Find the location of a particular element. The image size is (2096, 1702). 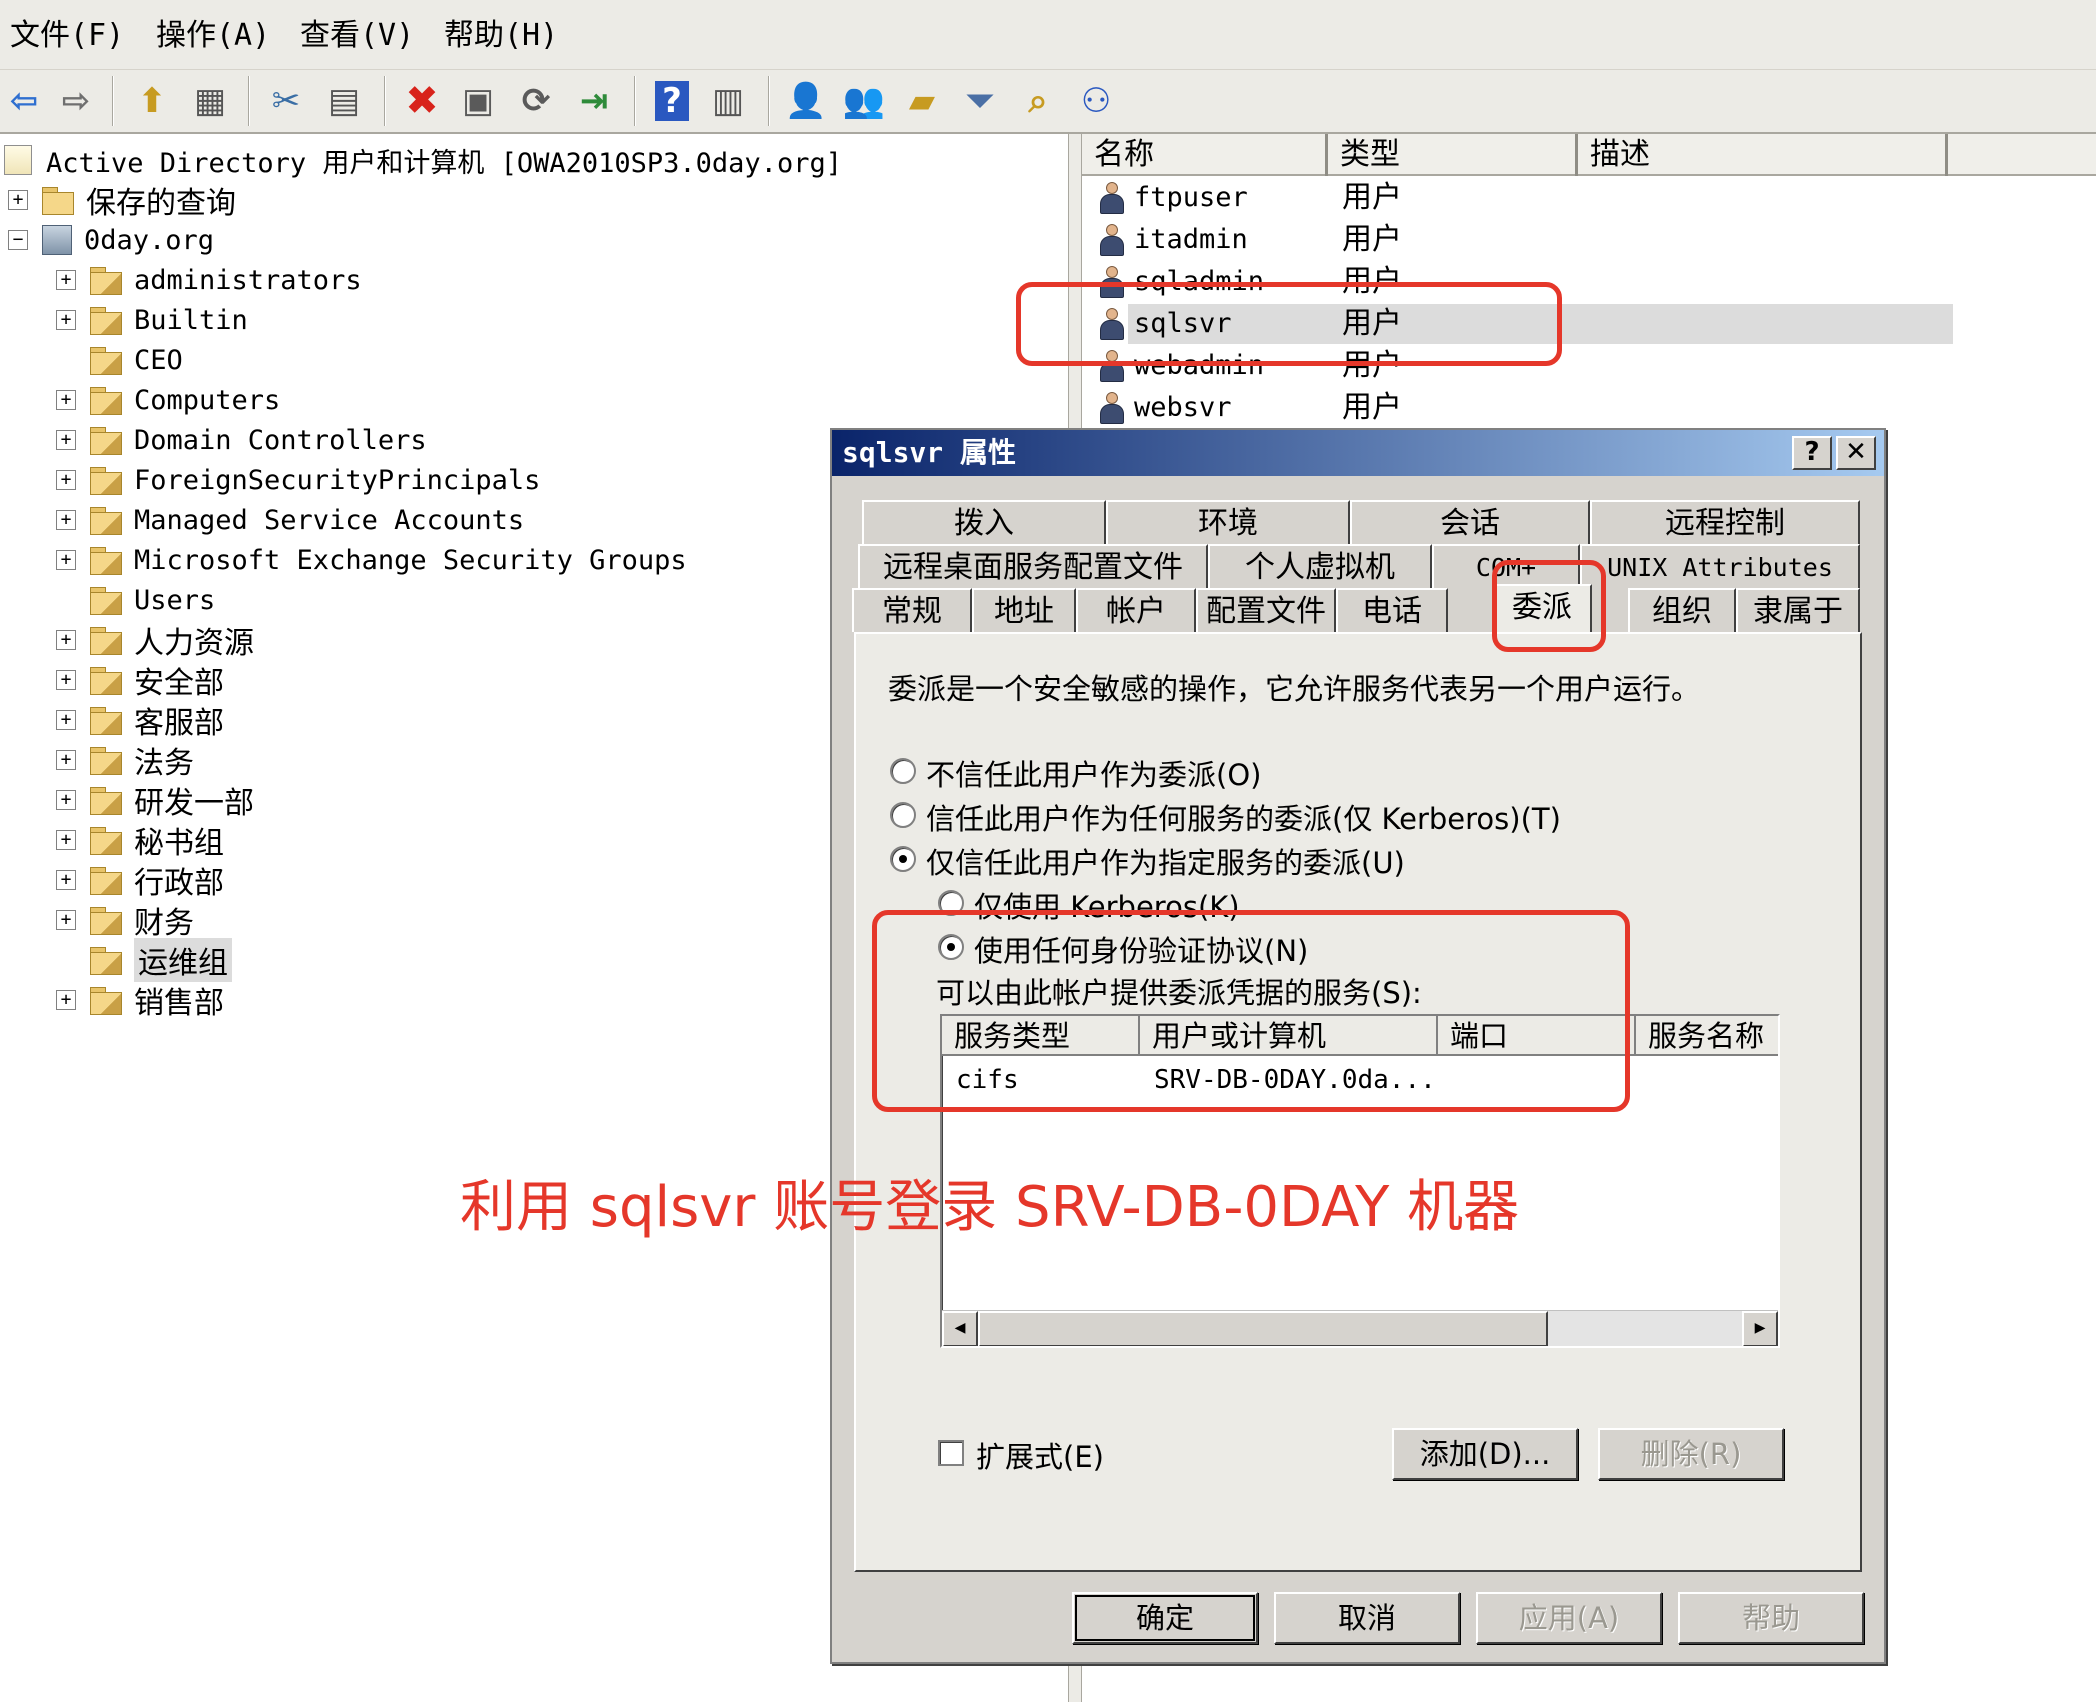

forward-icon: ⇨ is located at coordinates (76, 101).